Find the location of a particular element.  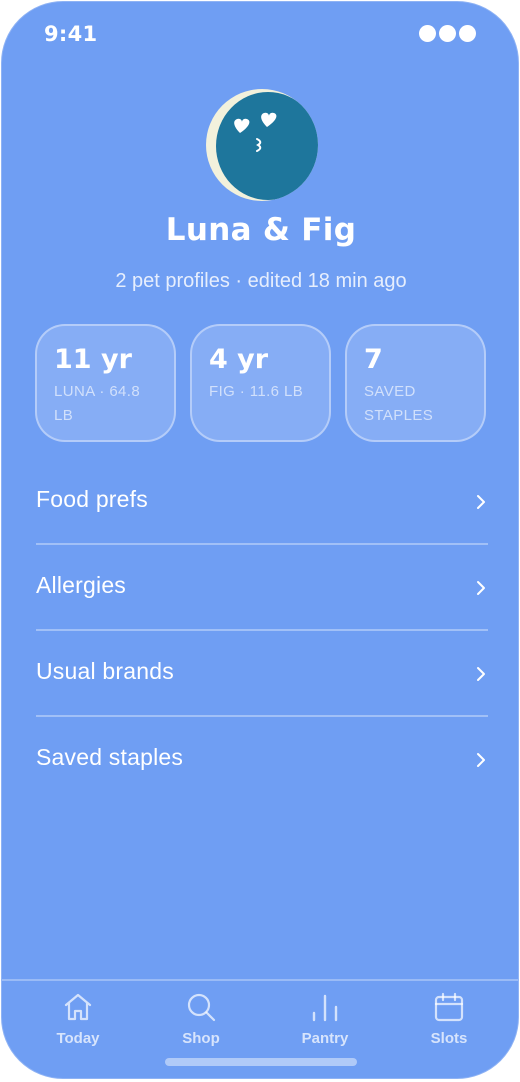

menu-item-food-prefs: Food prefs is located at coordinates (262, 502).